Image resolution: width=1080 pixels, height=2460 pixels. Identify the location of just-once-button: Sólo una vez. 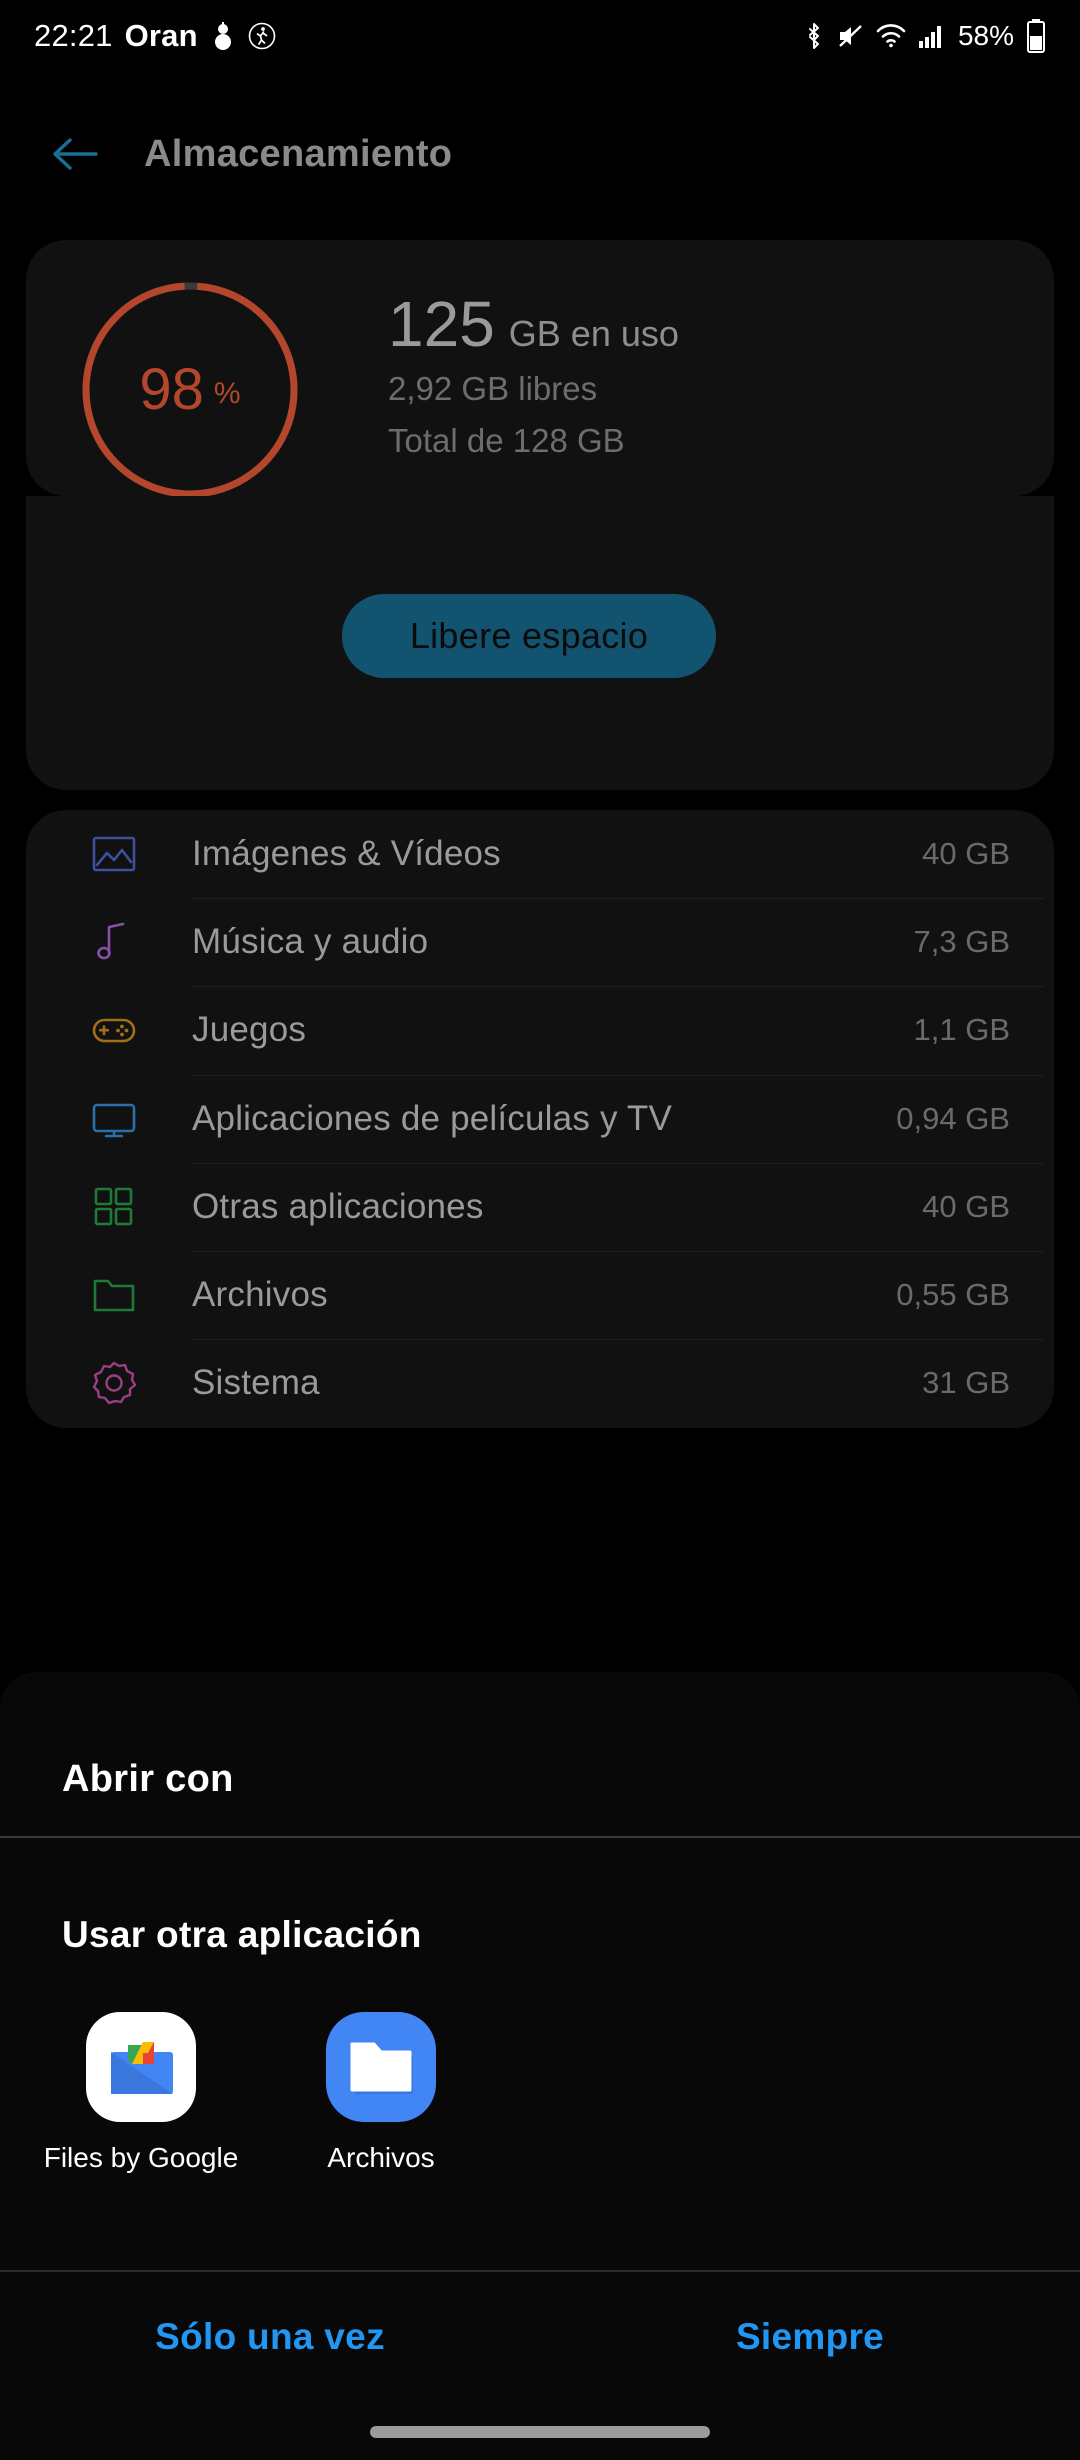
(270, 2337).